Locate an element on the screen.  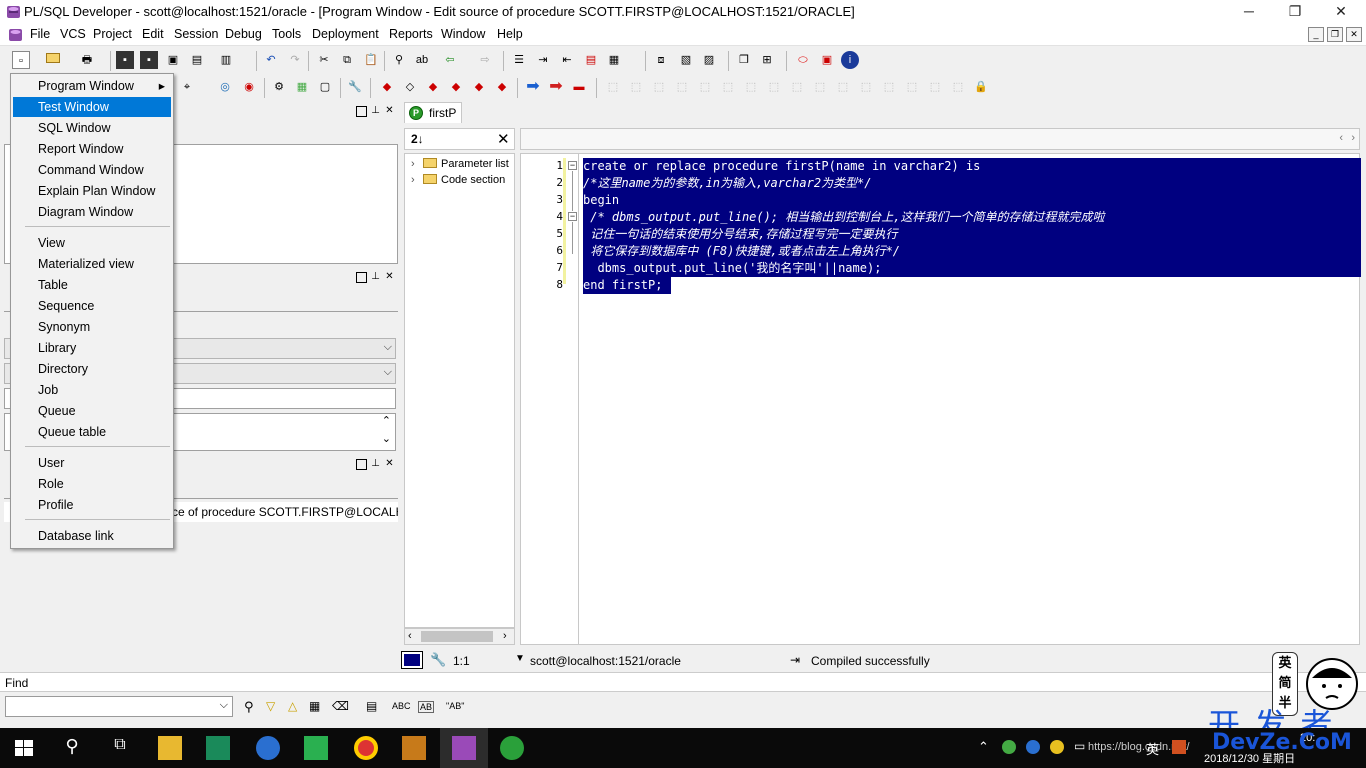
menu-debug: Debug is located at coordinates (243, 34).